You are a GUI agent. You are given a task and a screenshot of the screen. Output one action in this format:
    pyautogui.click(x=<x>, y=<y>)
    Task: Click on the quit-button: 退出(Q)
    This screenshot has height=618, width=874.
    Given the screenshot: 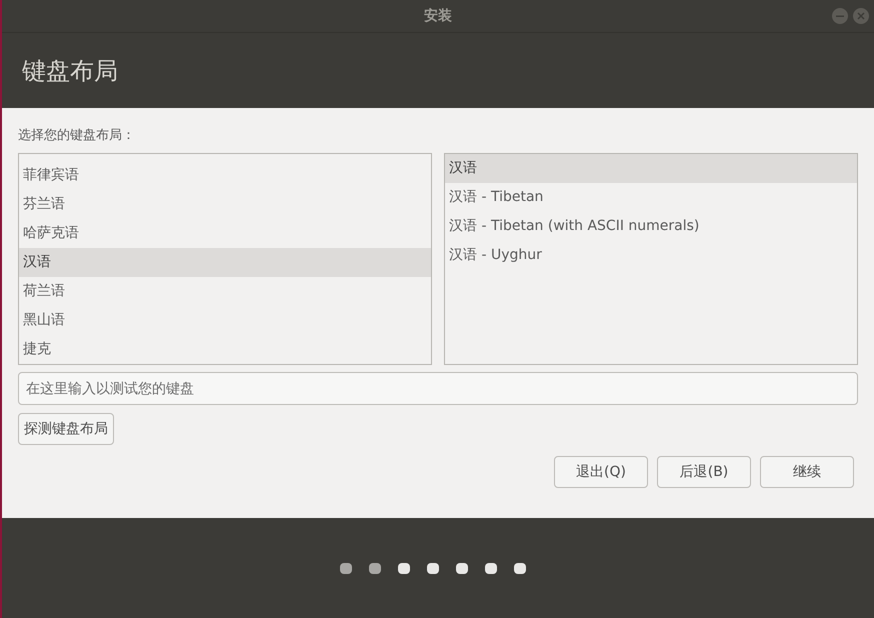 What is the action you would take?
    pyautogui.click(x=601, y=472)
    